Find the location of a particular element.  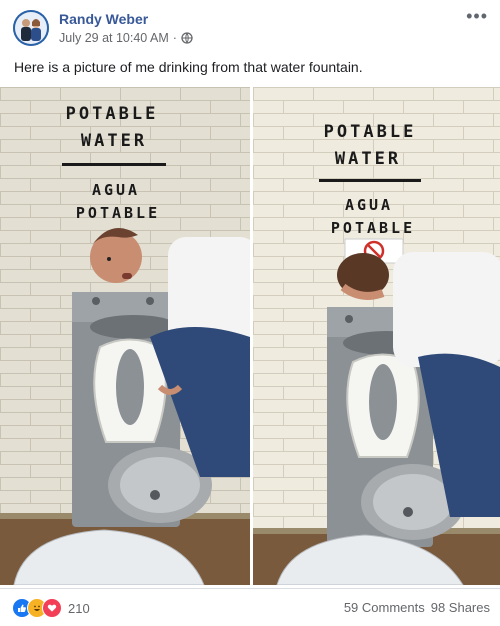

avatar-photo is located at coordinates (31, 28).